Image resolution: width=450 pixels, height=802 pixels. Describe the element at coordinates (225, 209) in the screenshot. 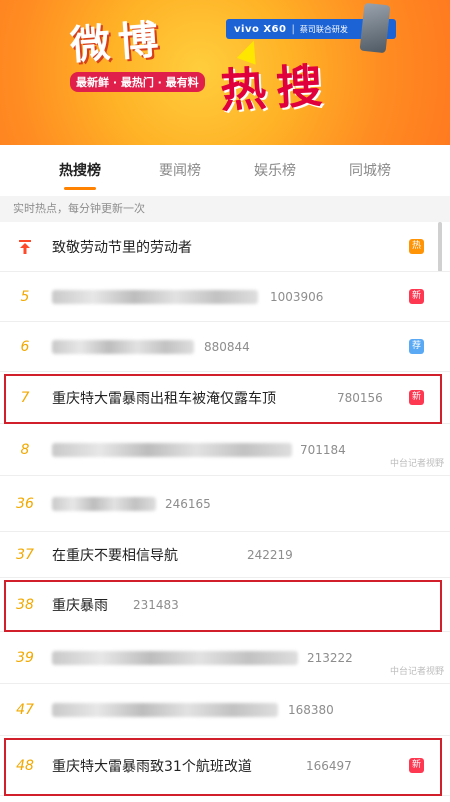

I see `realtime-notice: 实时热点，每分钟更新一次` at that location.